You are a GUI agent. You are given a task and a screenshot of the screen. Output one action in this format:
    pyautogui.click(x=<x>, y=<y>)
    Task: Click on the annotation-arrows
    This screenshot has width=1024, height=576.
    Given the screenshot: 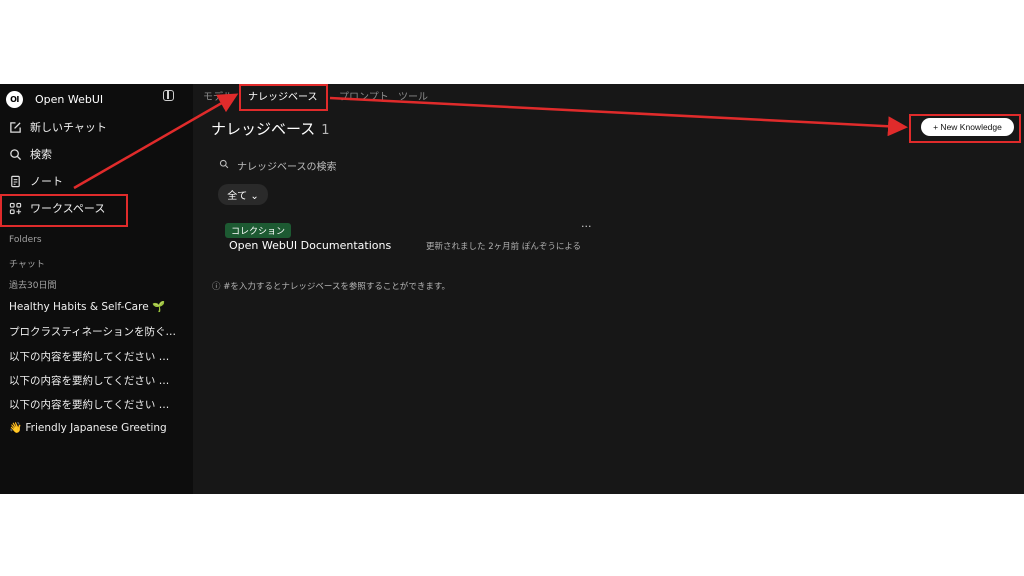 What is the action you would take?
    pyautogui.click(x=490, y=141)
    